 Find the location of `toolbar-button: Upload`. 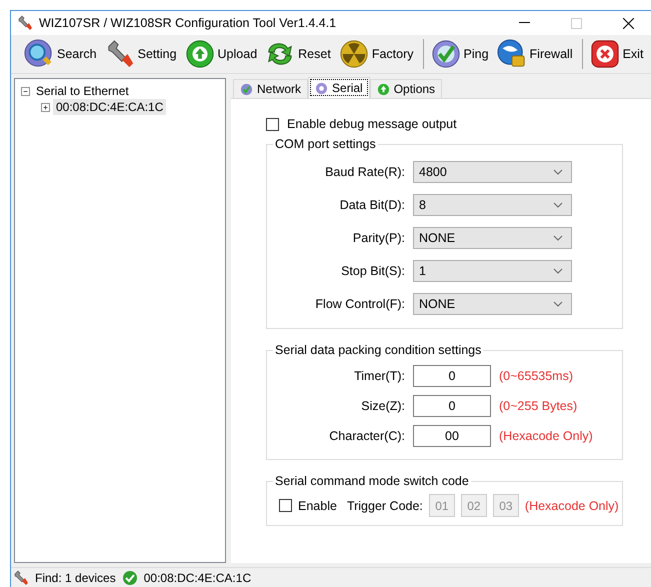

toolbar-button: Upload is located at coordinates (221, 54).